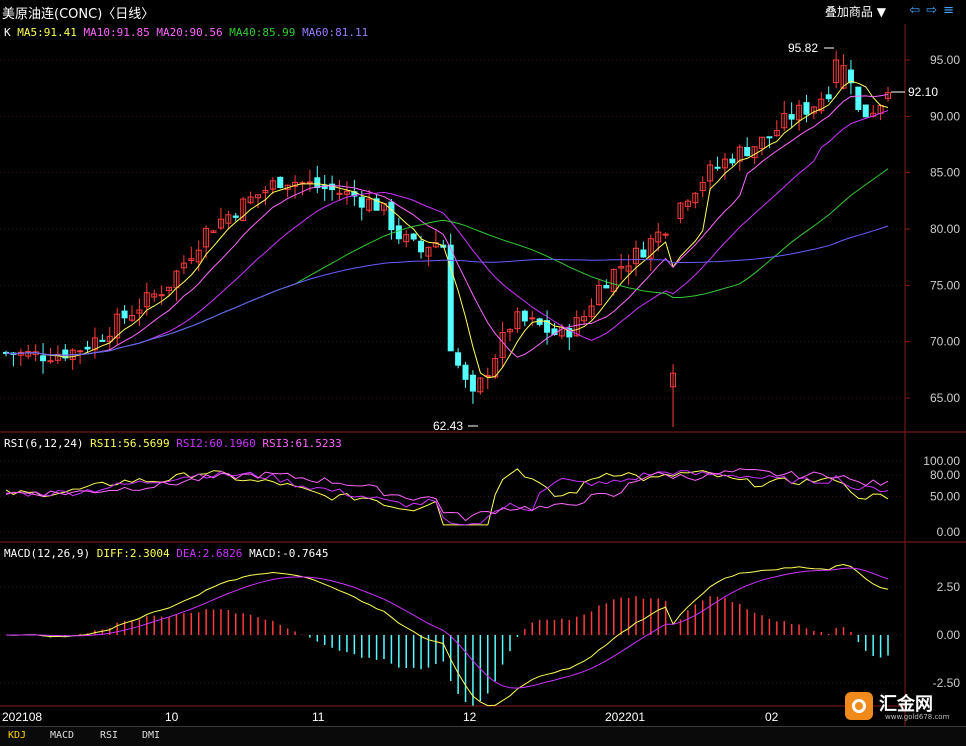 The height and width of the screenshot is (746, 966). What do you see at coordinates (448, 426) in the screenshot?
I see `low-annotation: 62.43` at bounding box center [448, 426].